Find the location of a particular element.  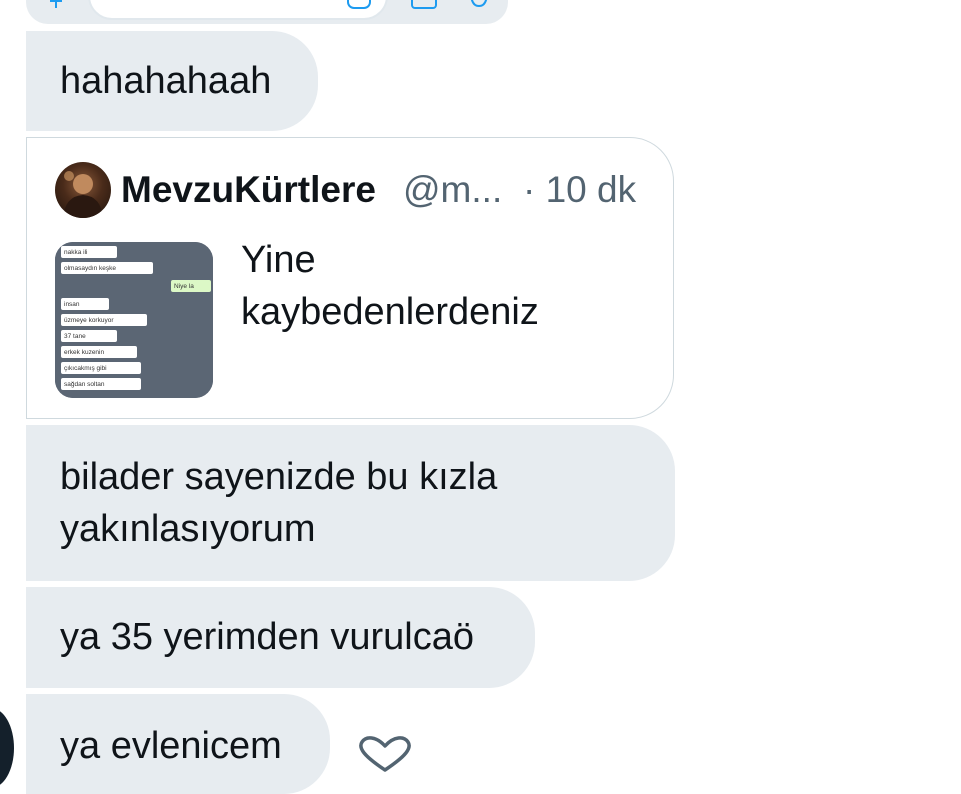

author-avatar is located at coordinates (83, 190).